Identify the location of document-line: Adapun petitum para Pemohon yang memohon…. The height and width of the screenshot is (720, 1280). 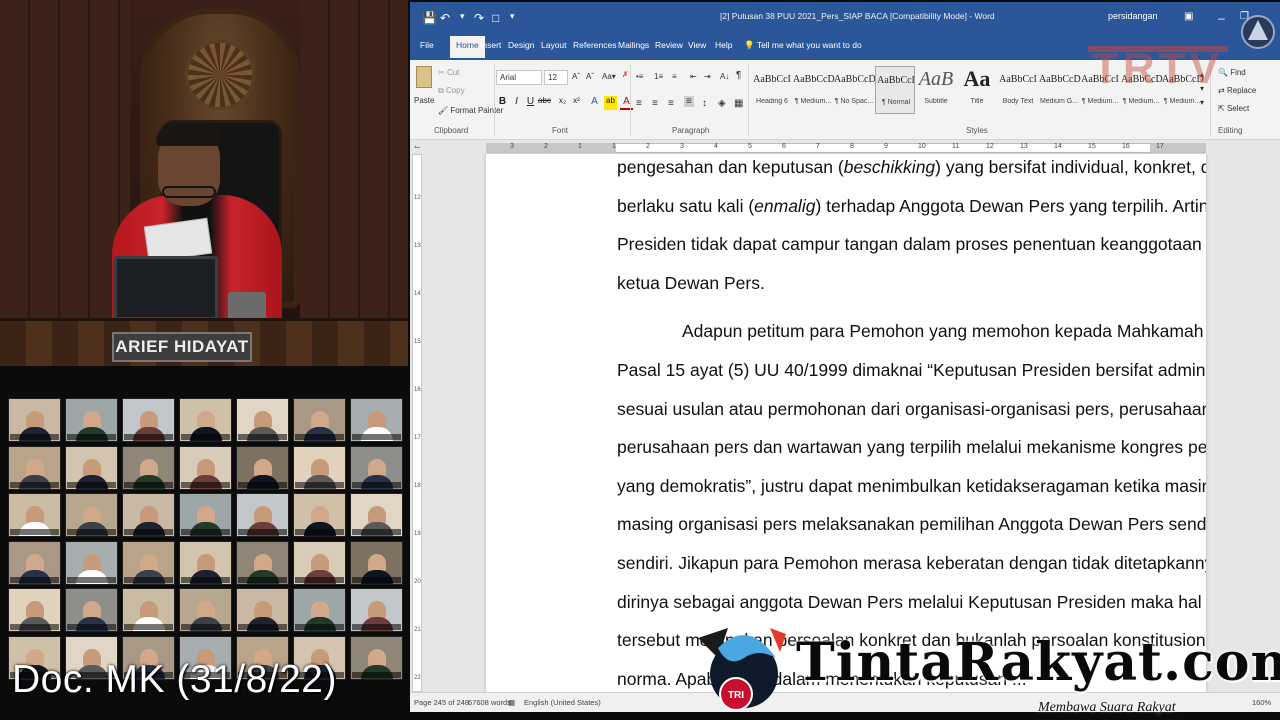
(911, 331).